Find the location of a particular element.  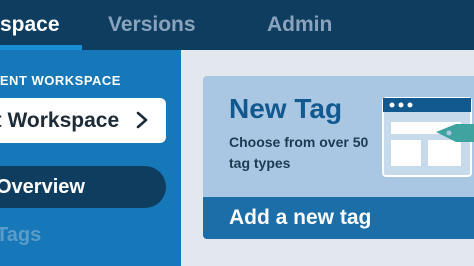

tab-workspace-label: space is located at coordinates (30, 24).